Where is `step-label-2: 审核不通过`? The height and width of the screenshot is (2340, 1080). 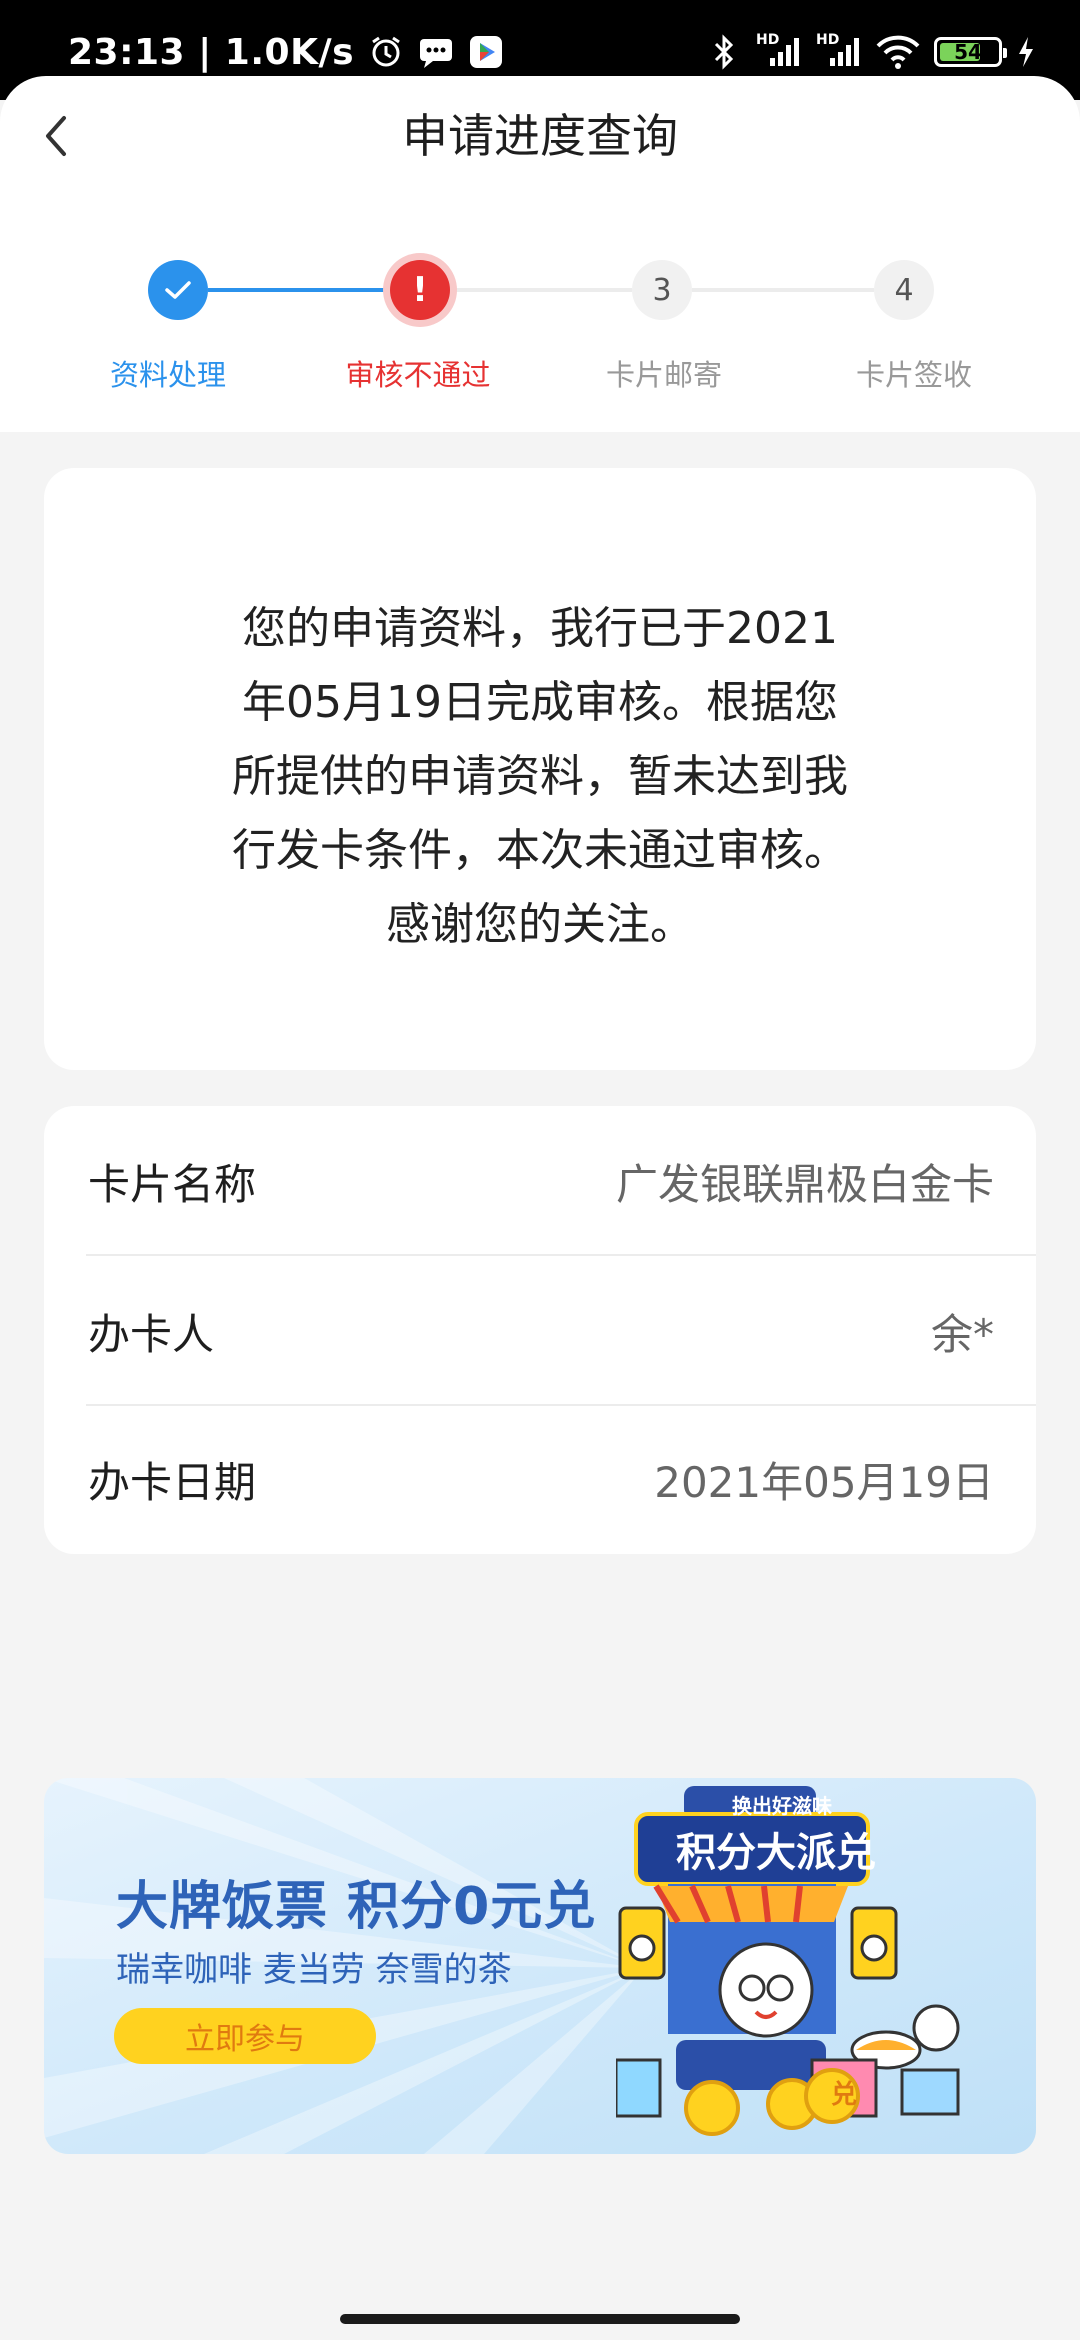
step-label-2: 审核不通过 is located at coordinates (418, 375).